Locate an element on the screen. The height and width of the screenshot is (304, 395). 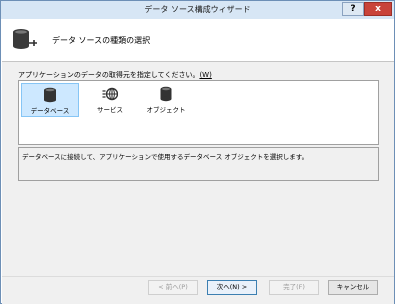
window-title: データ ソース構成ウィザード is located at coordinates (197, 9).